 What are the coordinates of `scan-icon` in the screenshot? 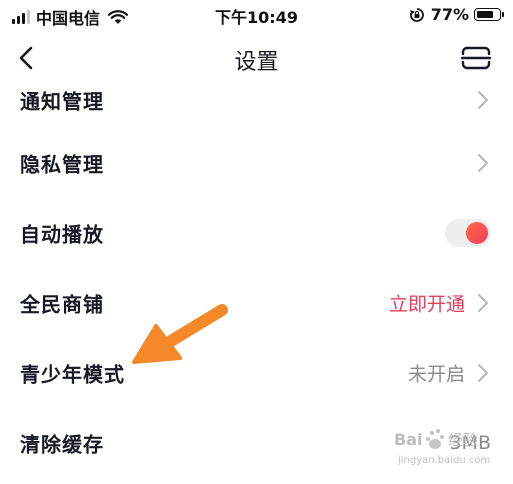 It's located at (476, 58).